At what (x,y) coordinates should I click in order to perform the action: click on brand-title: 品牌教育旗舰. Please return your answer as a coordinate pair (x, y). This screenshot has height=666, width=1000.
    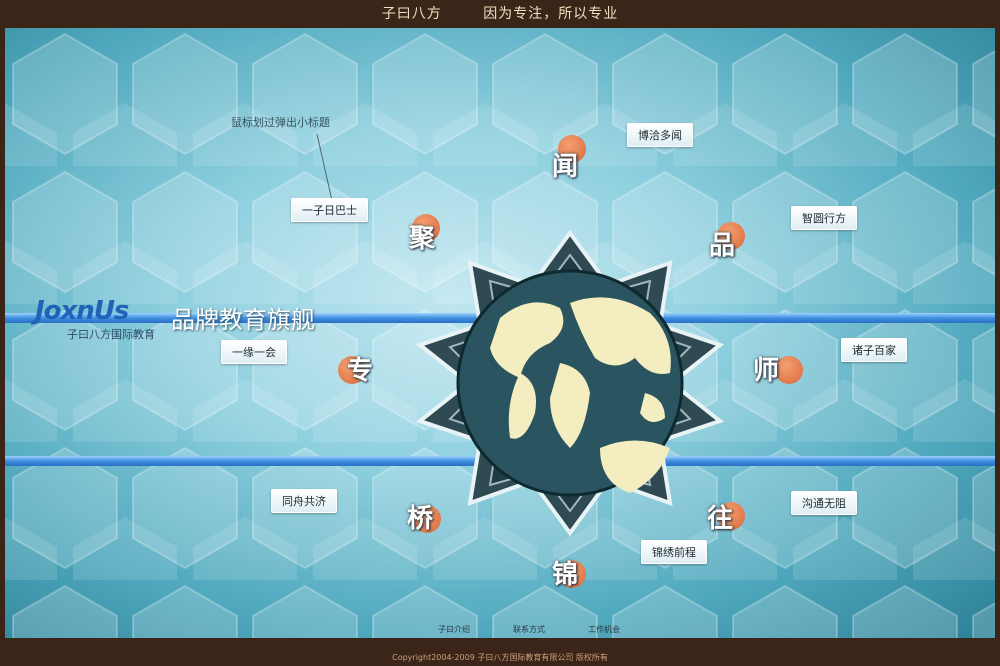
    Looking at the image, I should click on (243, 320).